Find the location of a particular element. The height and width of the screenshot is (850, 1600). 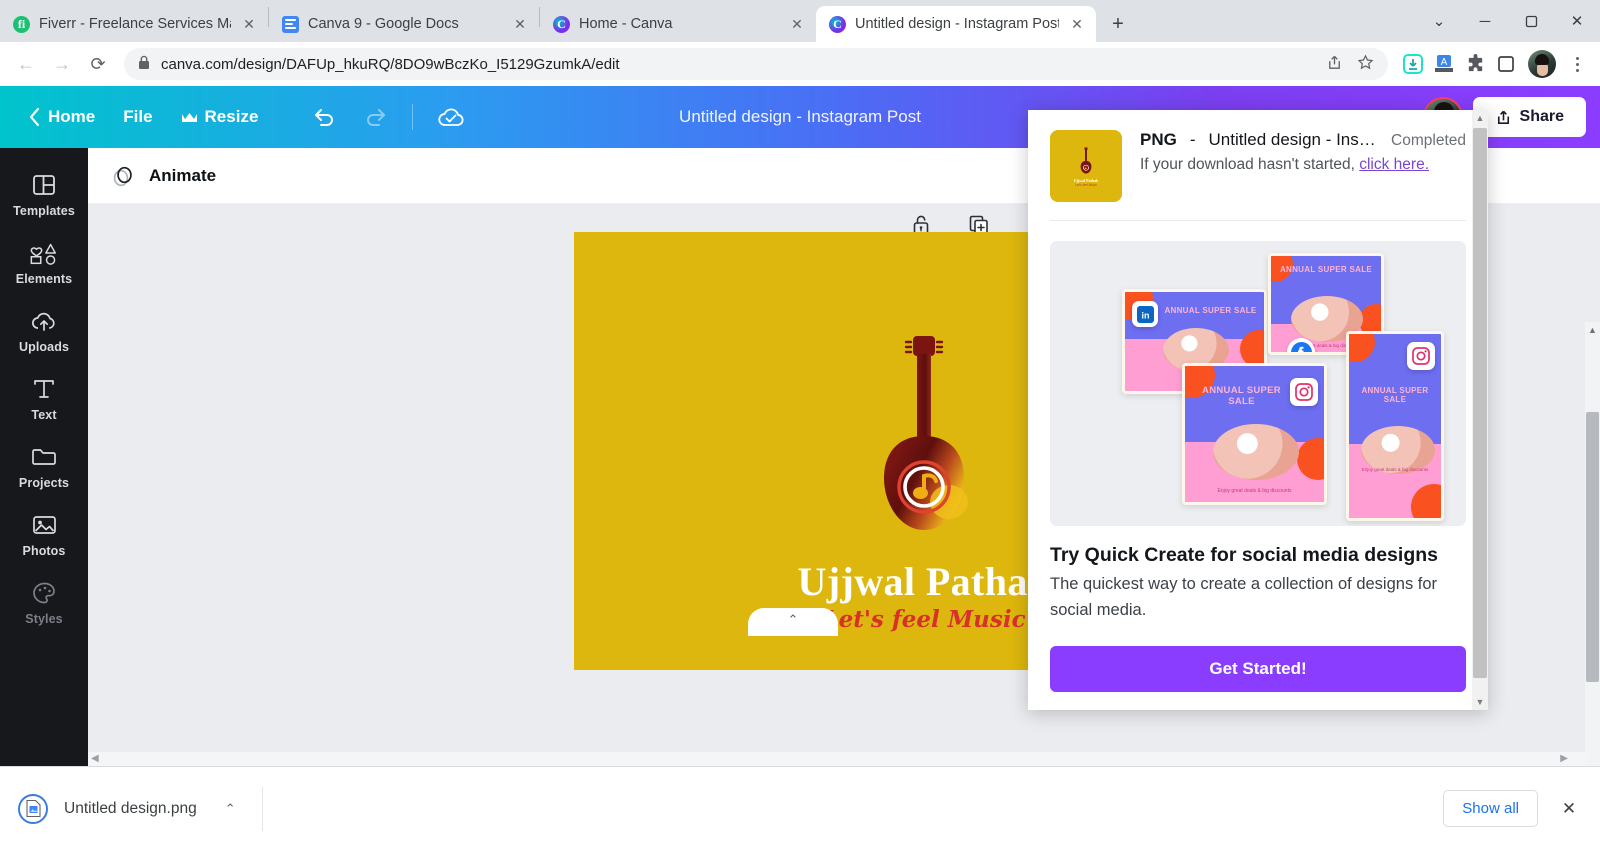

sidebar-item-styles: Styles is located at coordinates (44, 602).